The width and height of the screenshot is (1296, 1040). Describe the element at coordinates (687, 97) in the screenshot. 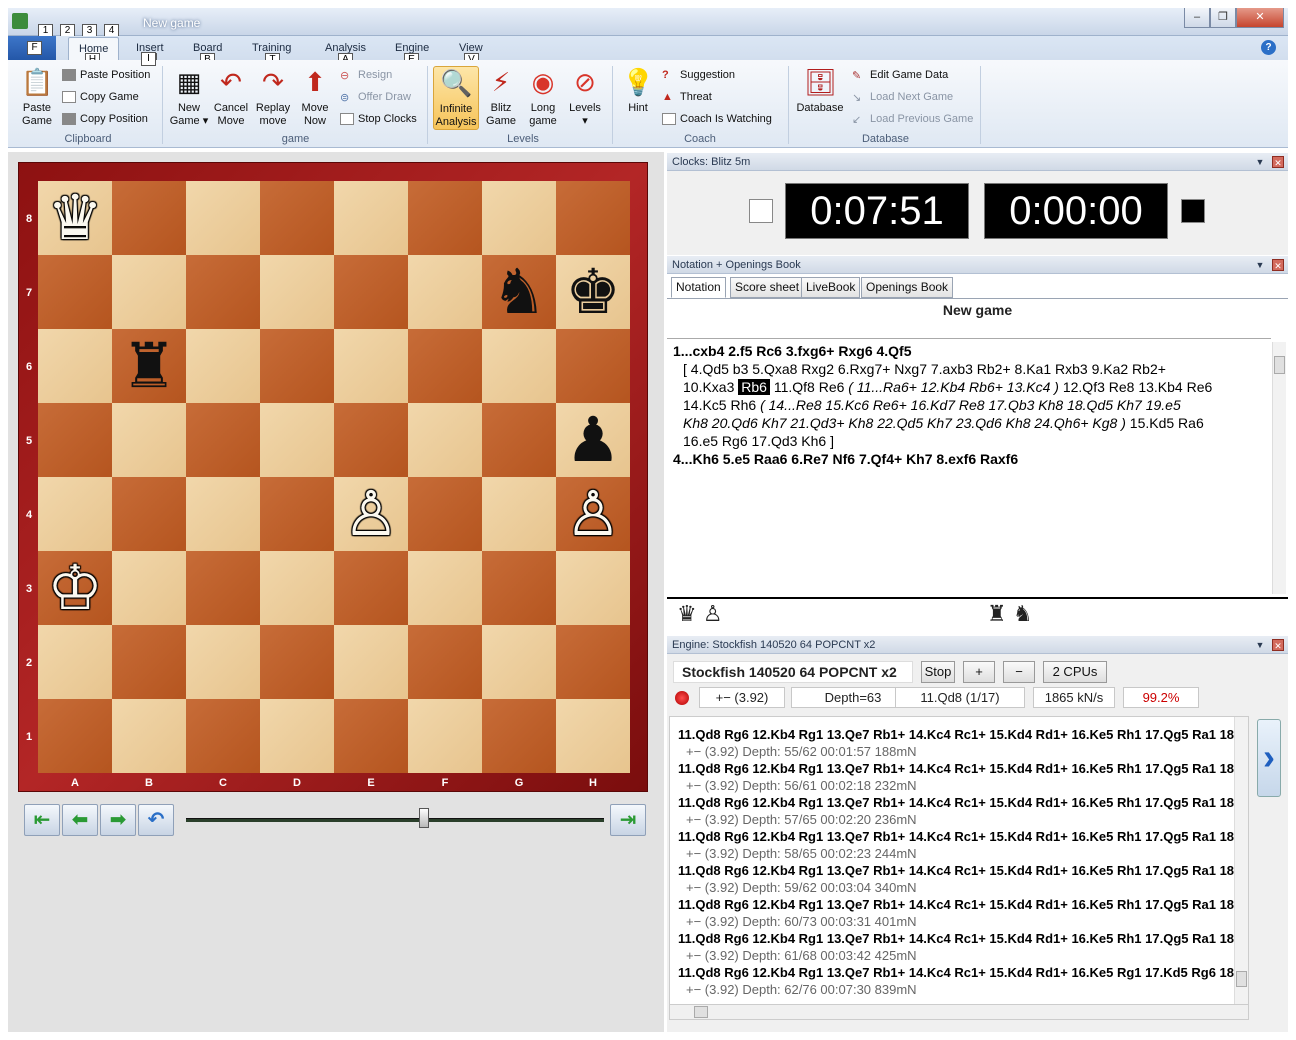

I see `threat-button: ▲ Threat` at that location.